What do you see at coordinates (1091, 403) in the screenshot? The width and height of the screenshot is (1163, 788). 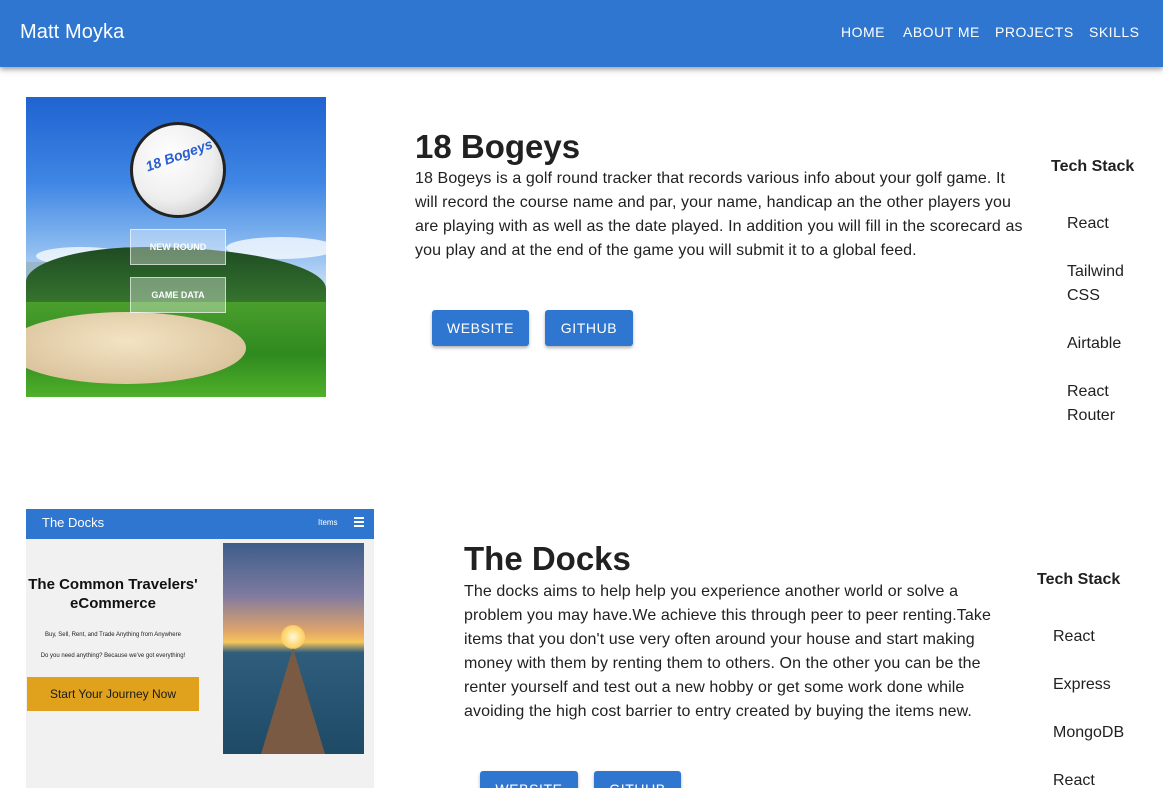 I see `tech-stack-item: React Router` at bounding box center [1091, 403].